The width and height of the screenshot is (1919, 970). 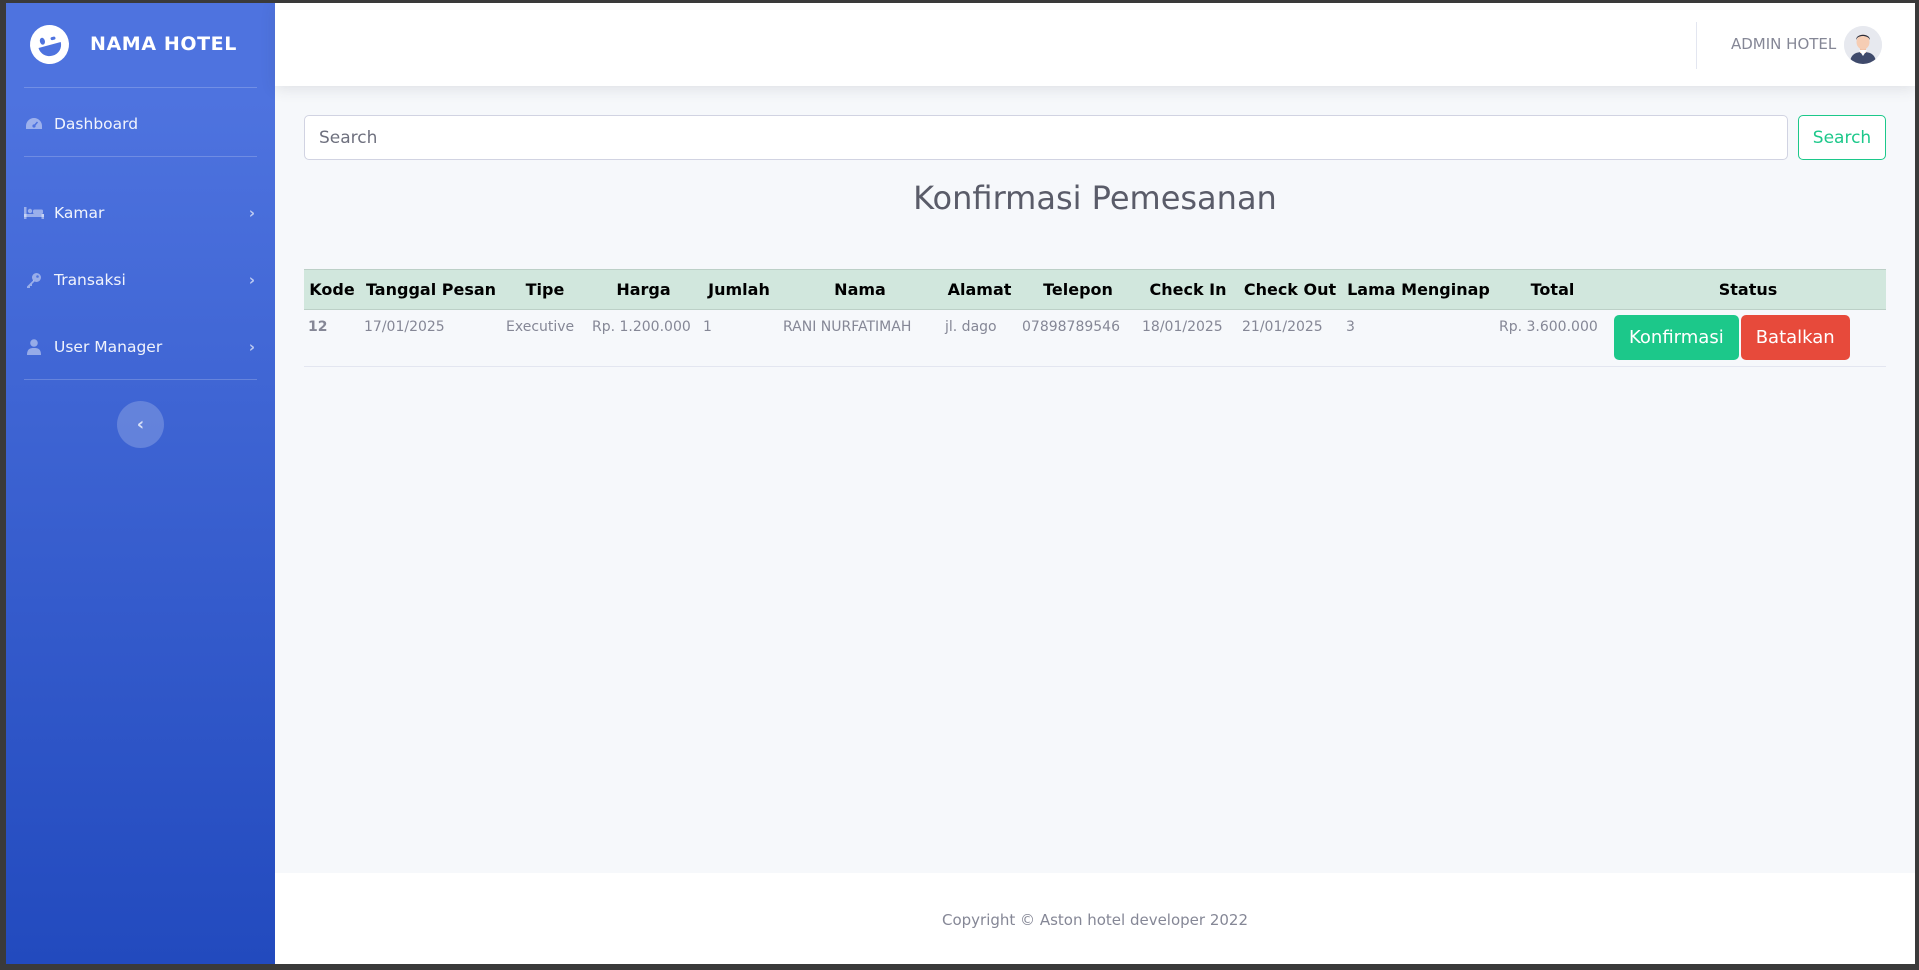 What do you see at coordinates (34, 124) in the screenshot?
I see `tachometer-icon` at bounding box center [34, 124].